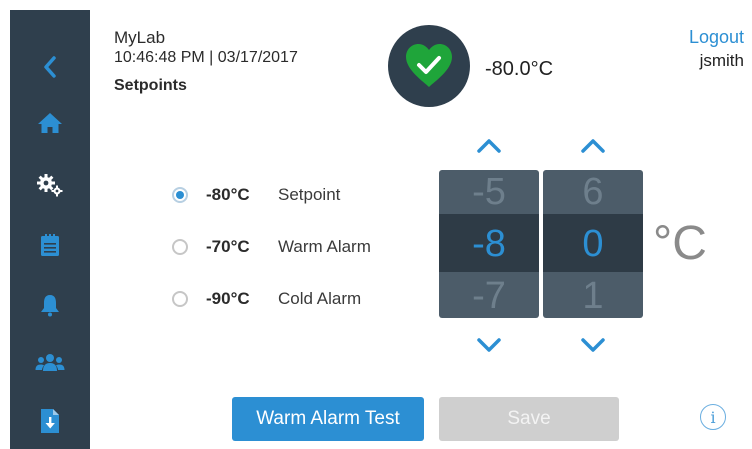  What do you see at coordinates (593, 345) in the screenshot?
I see `ones-down-arrow-icon` at bounding box center [593, 345].